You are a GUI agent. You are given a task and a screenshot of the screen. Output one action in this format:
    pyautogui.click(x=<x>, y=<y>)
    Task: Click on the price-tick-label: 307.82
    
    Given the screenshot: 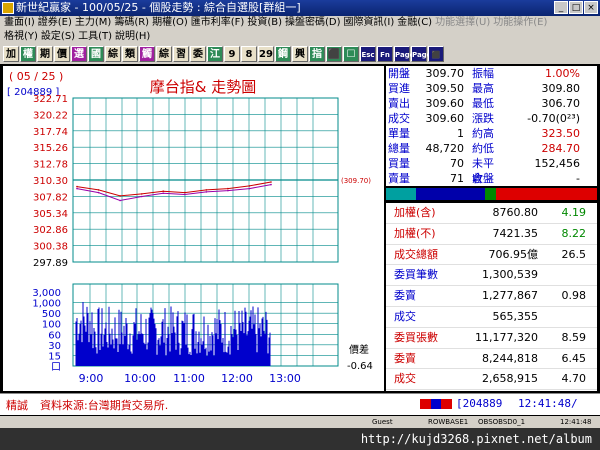 What is the action you would take?
    pyautogui.click(x=50, y=197)
    